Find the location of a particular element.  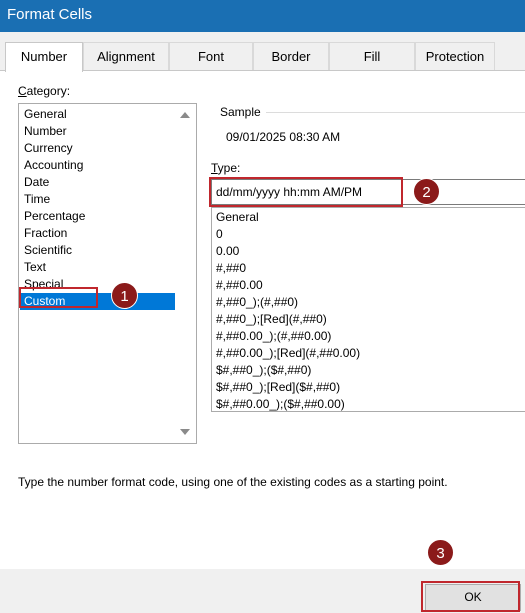

format-item: #,##0.00_);(#,##0.00) is located at coordinates (273, 336).